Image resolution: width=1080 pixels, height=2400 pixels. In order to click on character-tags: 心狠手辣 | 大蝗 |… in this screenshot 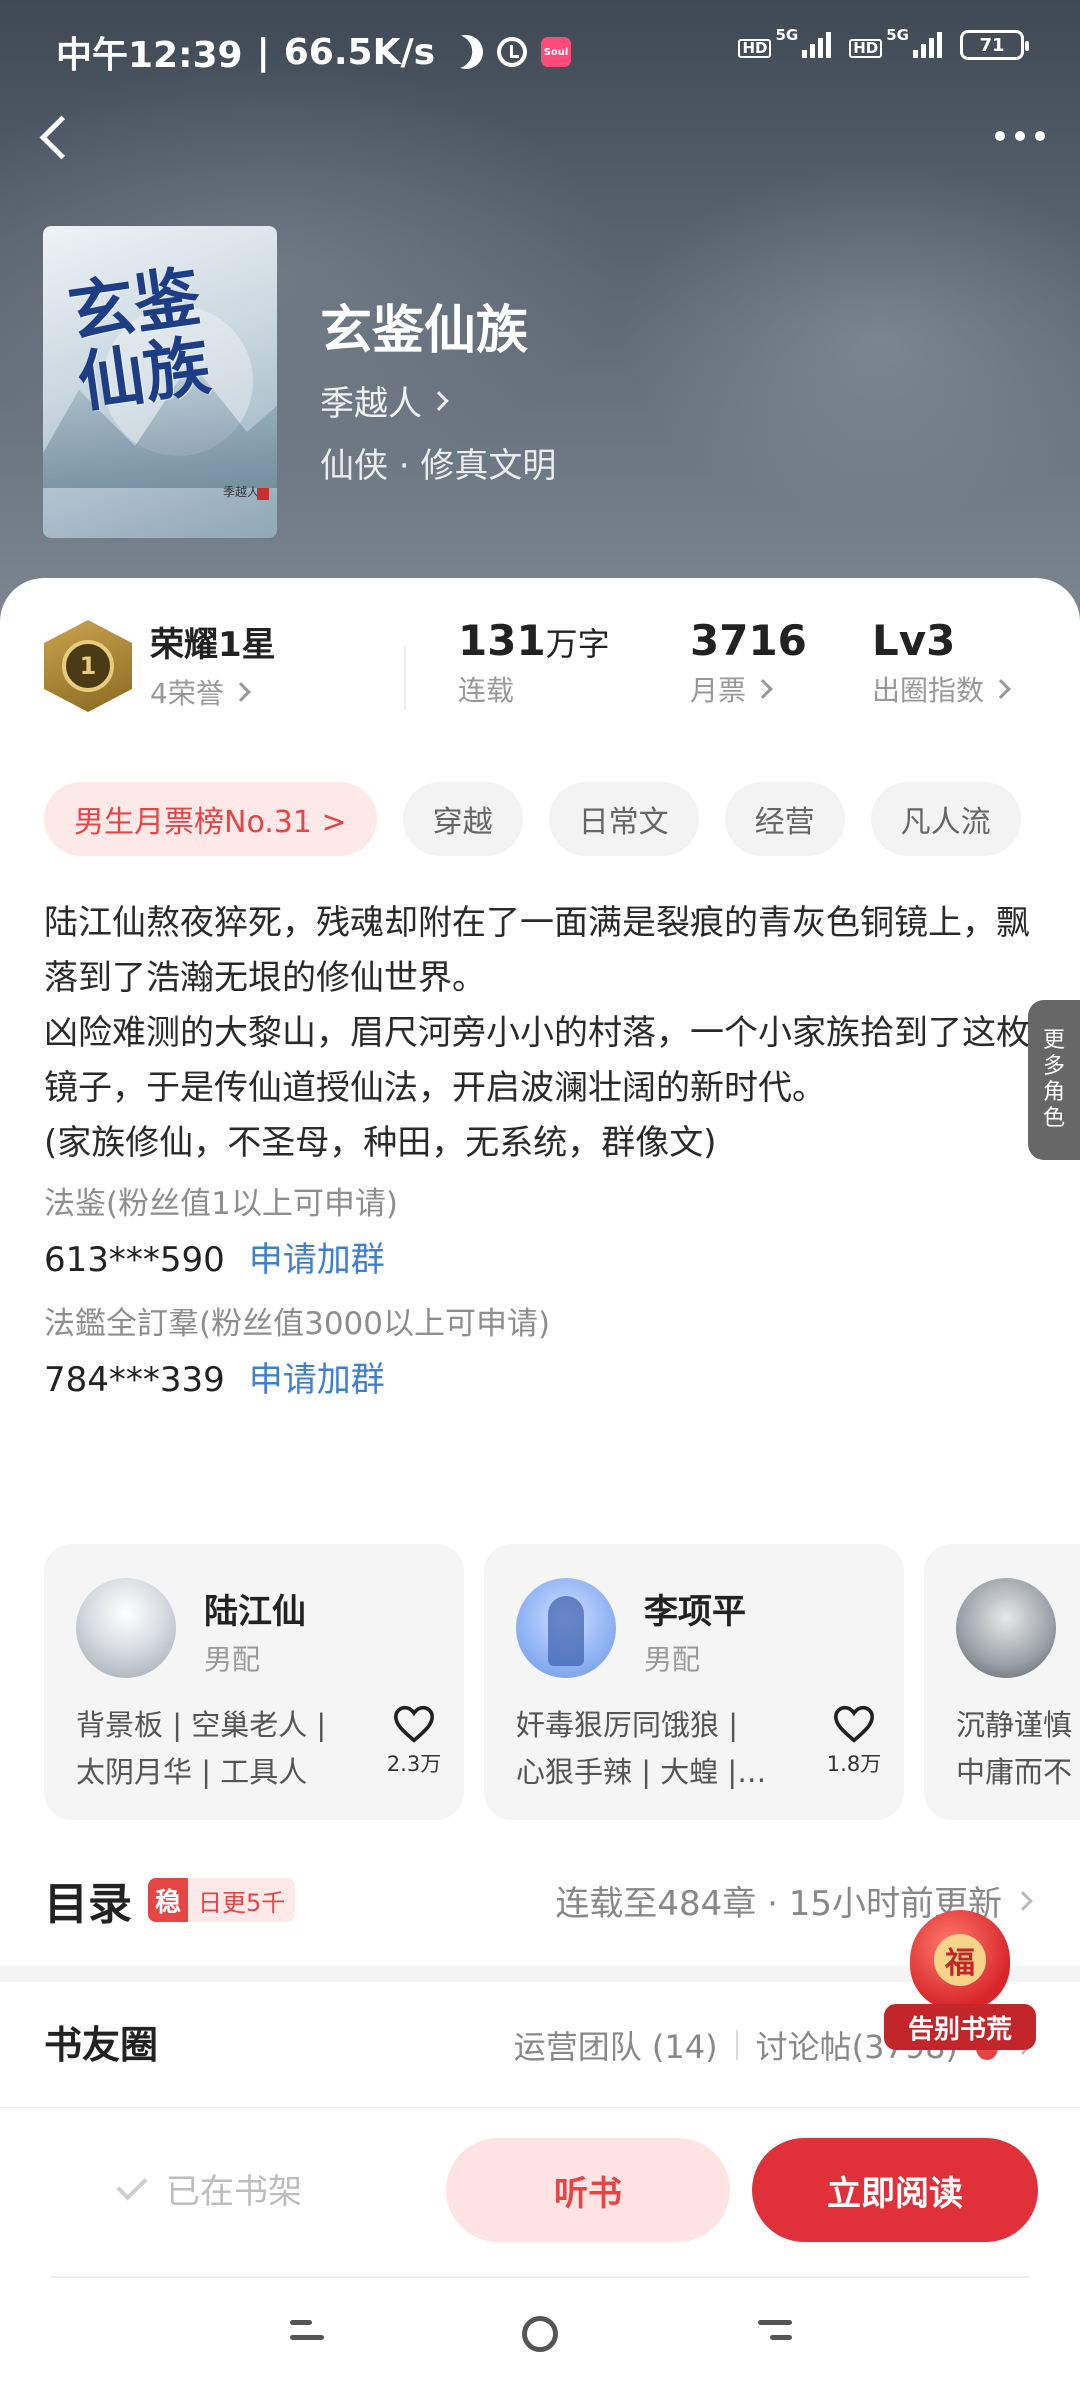, I will do `click(641, 1772)`.